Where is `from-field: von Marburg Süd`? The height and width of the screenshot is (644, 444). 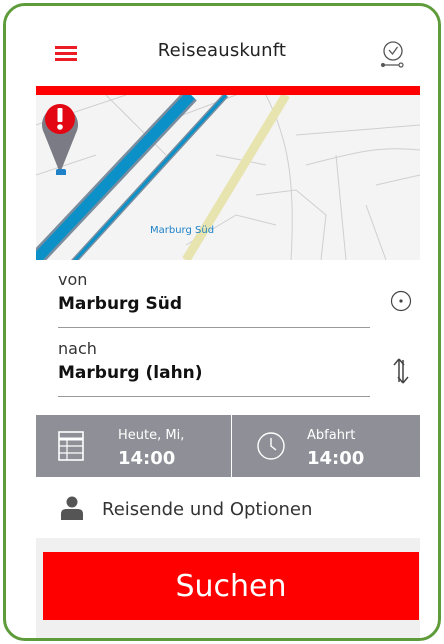 from-field: von Marburg Süd is located at coordinates (214, 299).